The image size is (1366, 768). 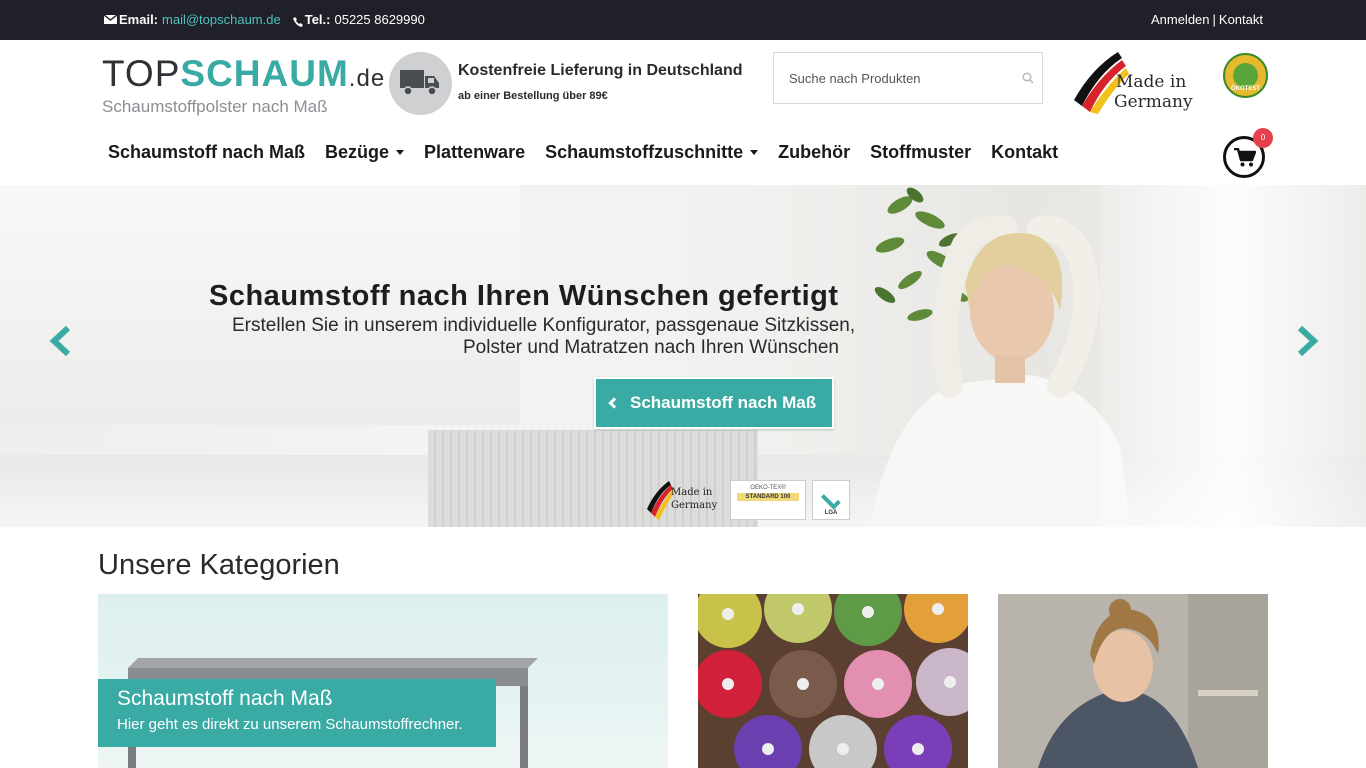 I want to click on envelope-icon, so click(x=110, y=19).